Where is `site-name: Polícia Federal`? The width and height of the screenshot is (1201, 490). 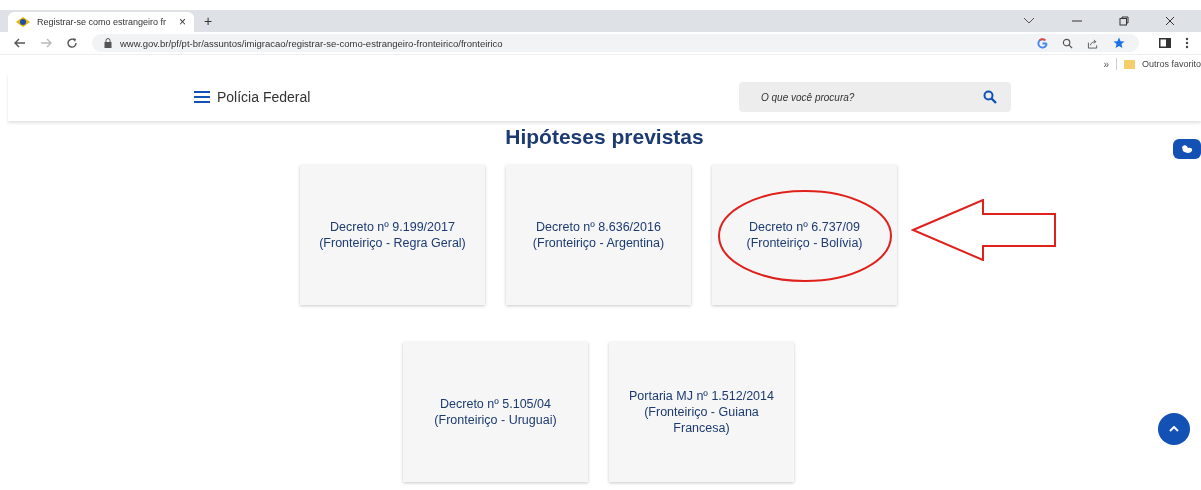 site-name: Polícia Federal is located at coordinates (264, 97).